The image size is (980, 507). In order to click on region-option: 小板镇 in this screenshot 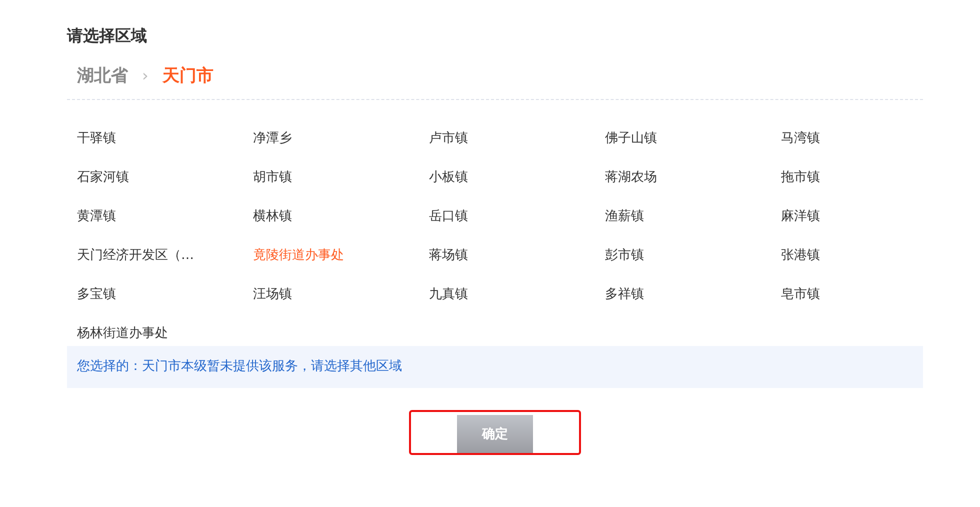, I will do `click(448, 179)`.